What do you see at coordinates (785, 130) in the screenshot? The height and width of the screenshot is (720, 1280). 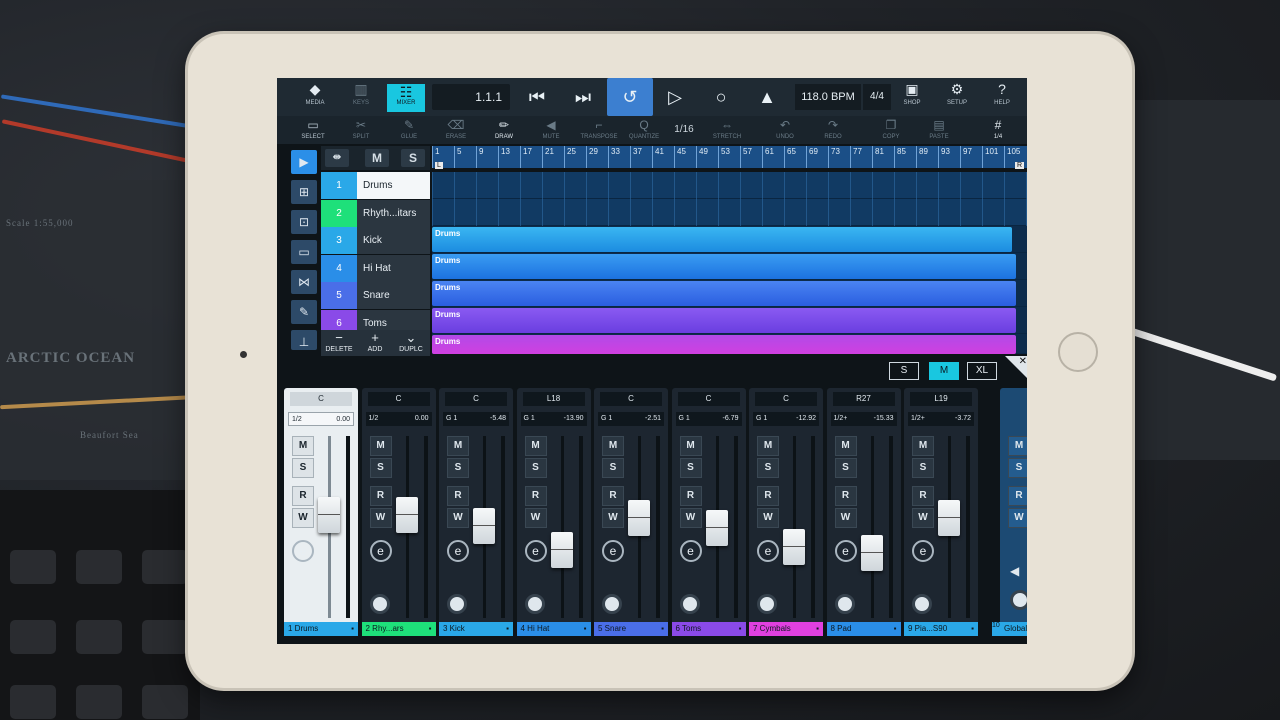 I see `undo-button: ↶ UNDO` at bounding box center [785, 130].